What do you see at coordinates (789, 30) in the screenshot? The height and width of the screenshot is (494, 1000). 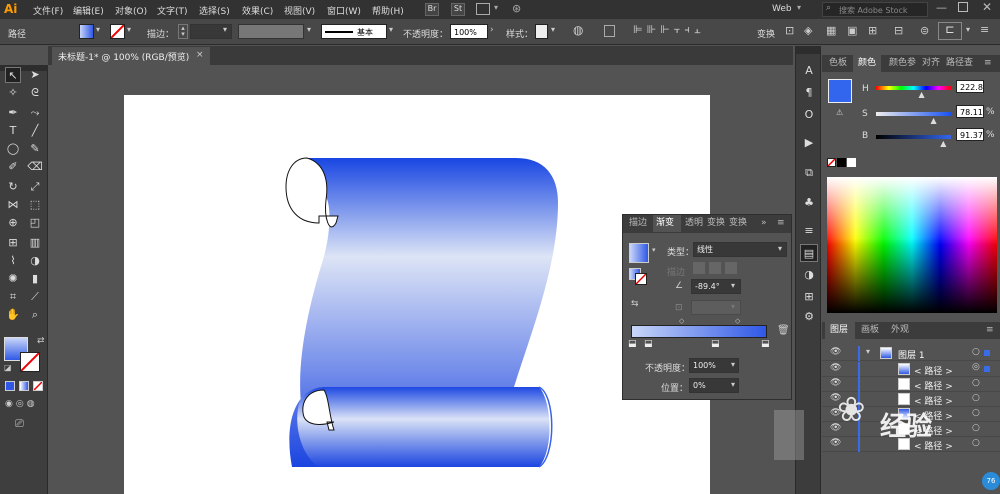 I see `isolate-icon: ⊡` at bounding box center [789, 30].